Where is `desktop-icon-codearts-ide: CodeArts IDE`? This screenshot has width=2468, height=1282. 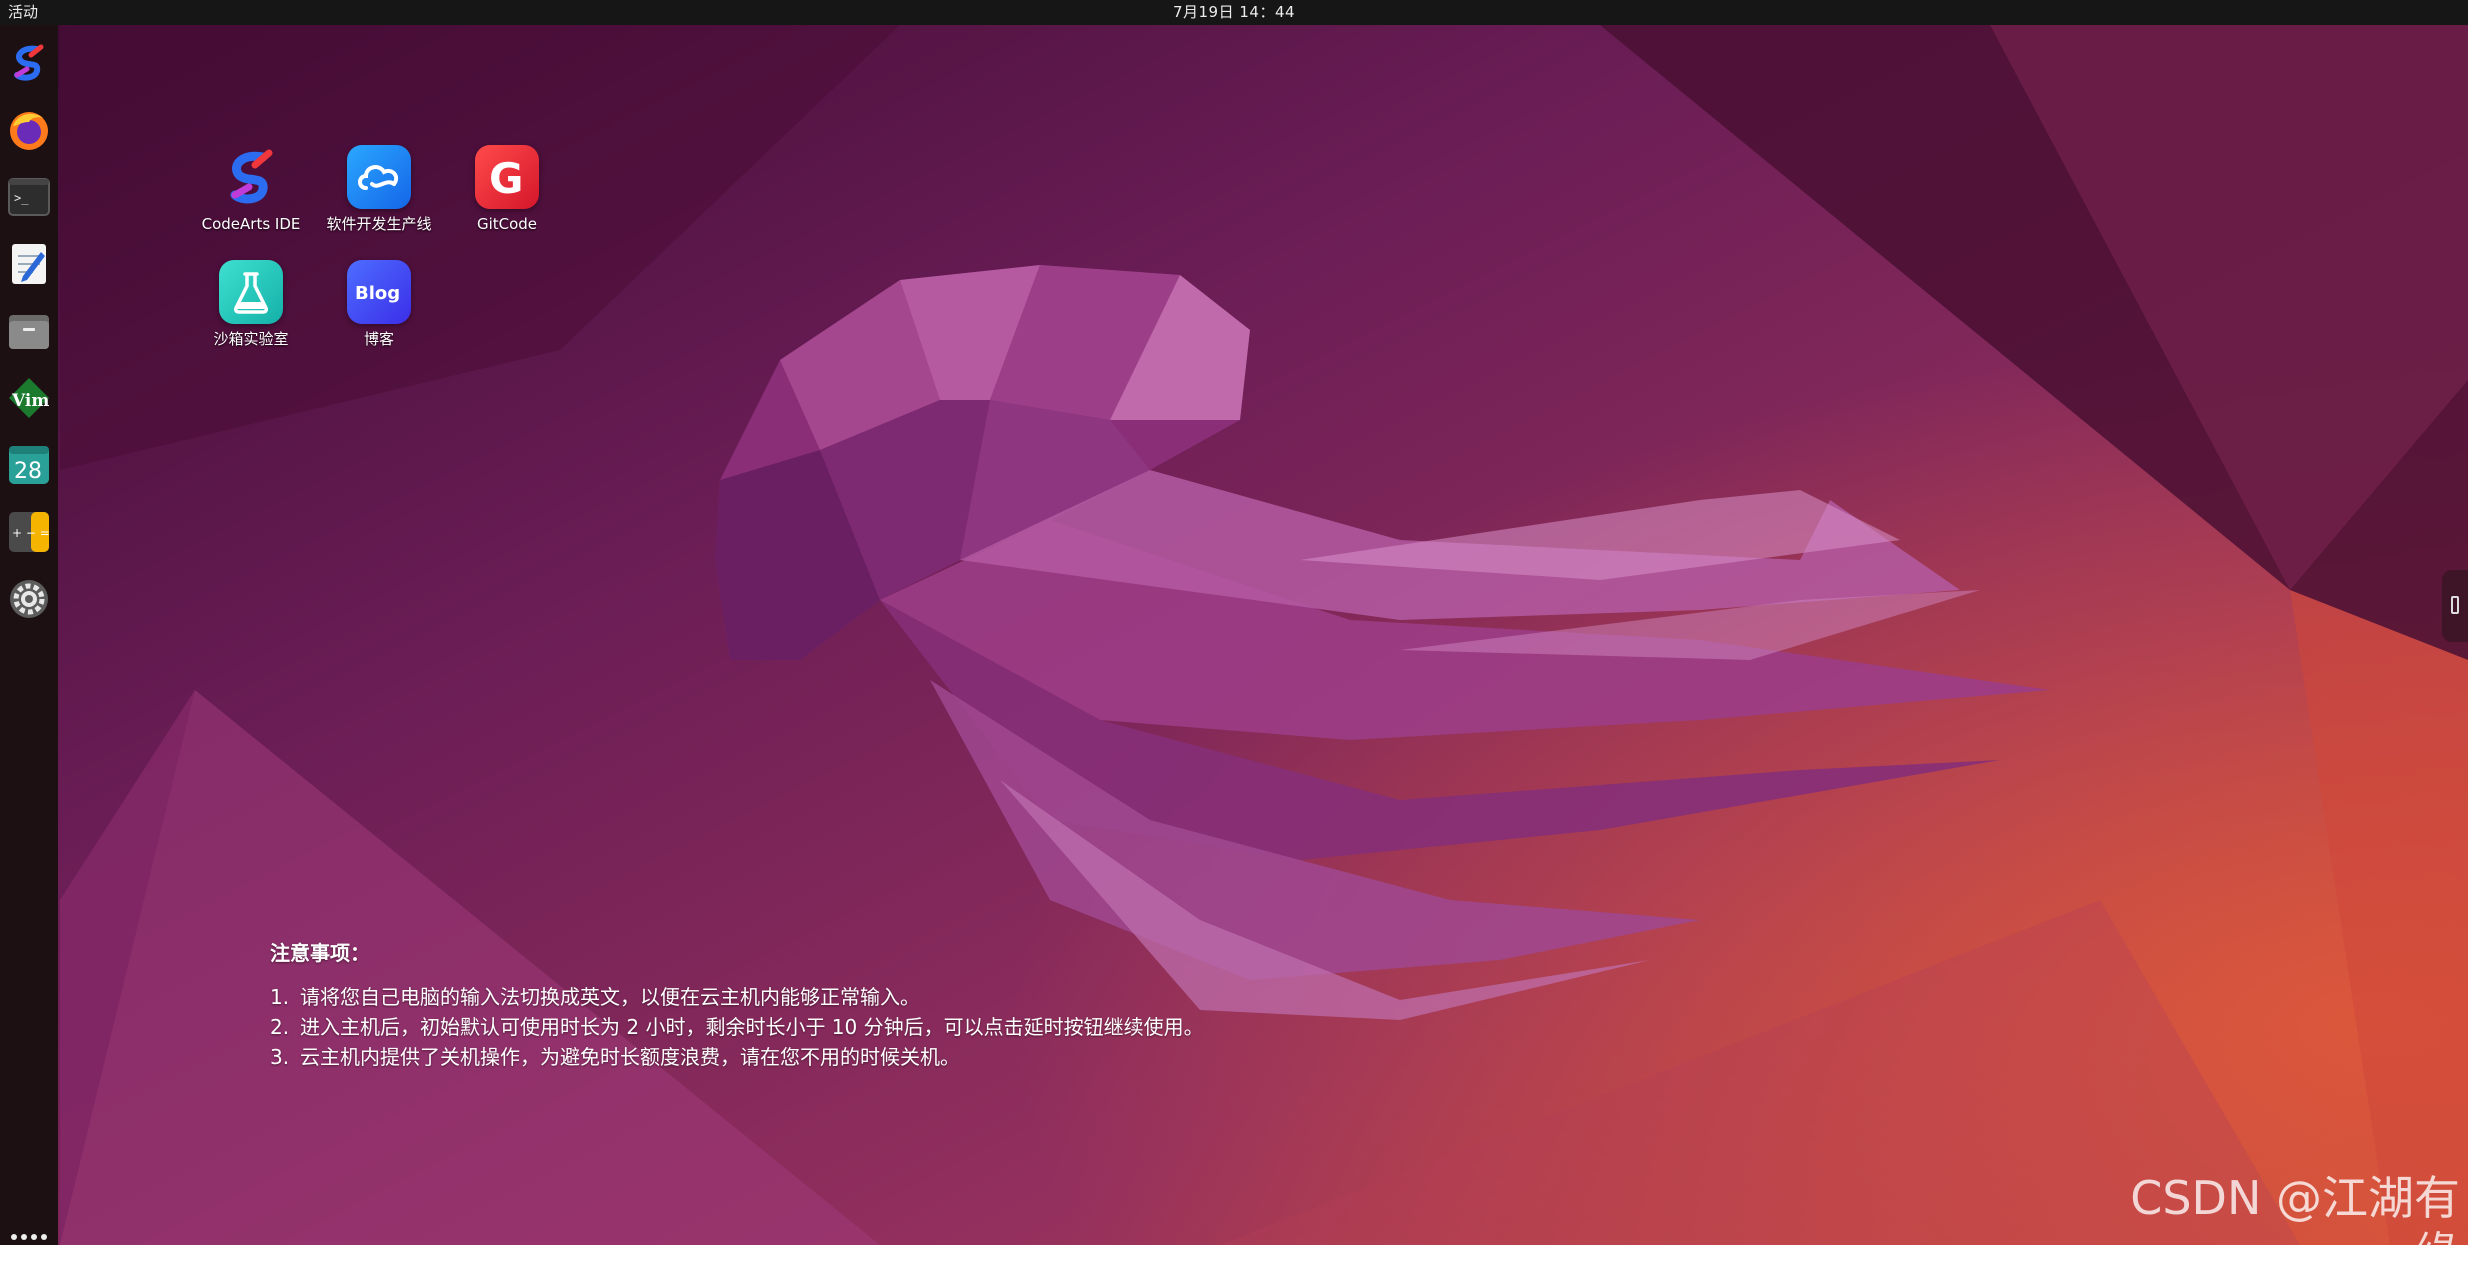 desktop-icon-codearts-ide: CodeArts IDE is located at coordinates (251, 199).